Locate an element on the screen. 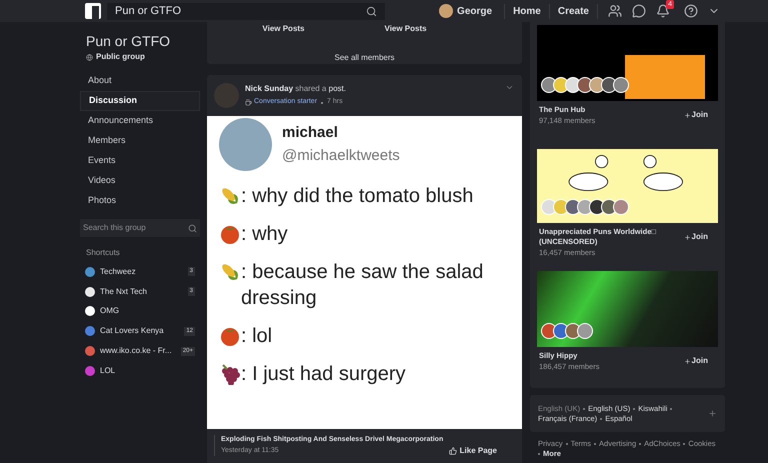 The width and height of the screenshot is (768, 463). caret-icon is located at coordinates (509, 87).